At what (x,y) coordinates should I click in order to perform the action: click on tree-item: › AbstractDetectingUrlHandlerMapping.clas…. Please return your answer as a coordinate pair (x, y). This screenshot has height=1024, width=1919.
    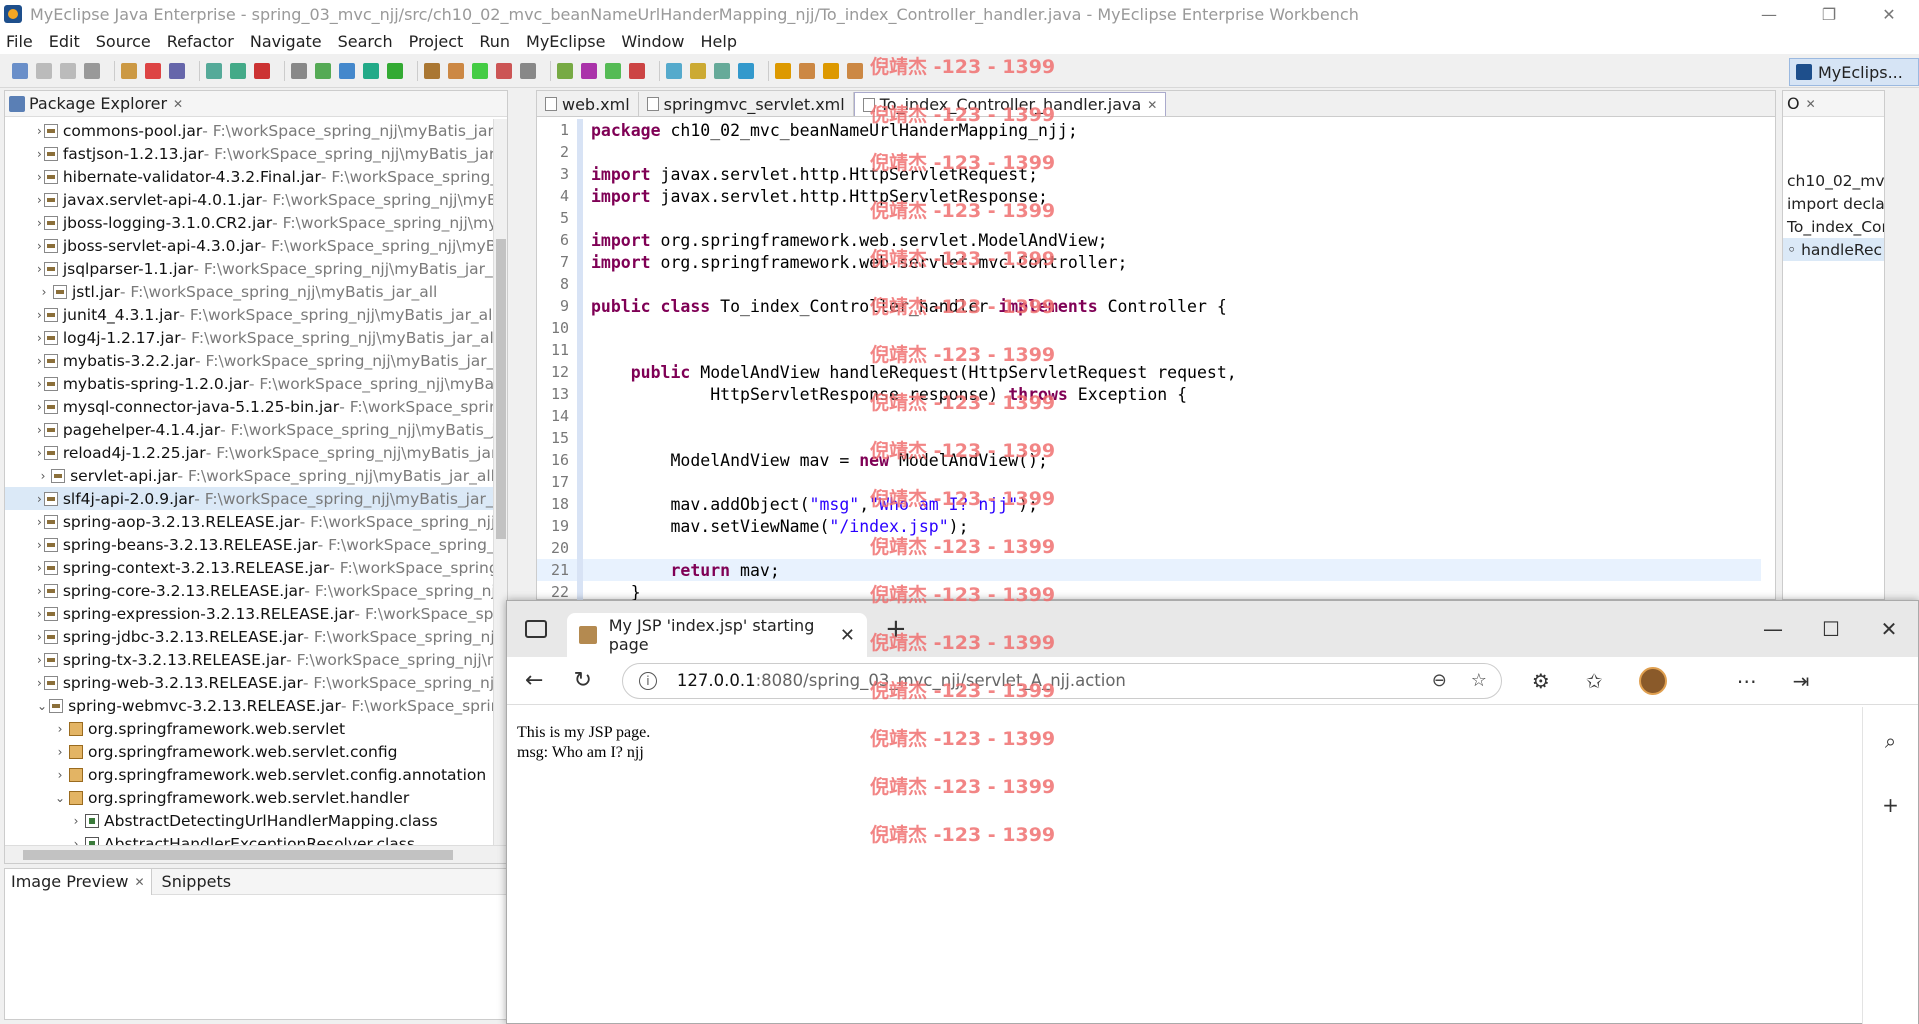
    Looking at the image, I should click on (250, 820).